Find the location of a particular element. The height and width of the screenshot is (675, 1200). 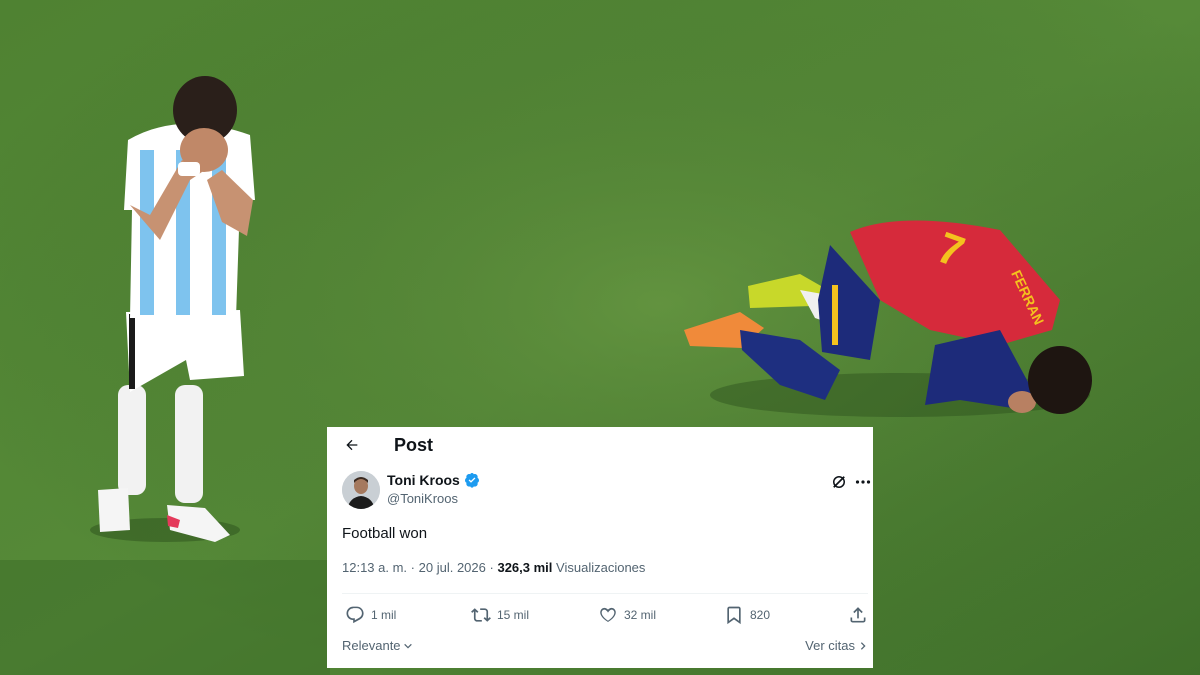

share-button is located at coordinates (858, 615).